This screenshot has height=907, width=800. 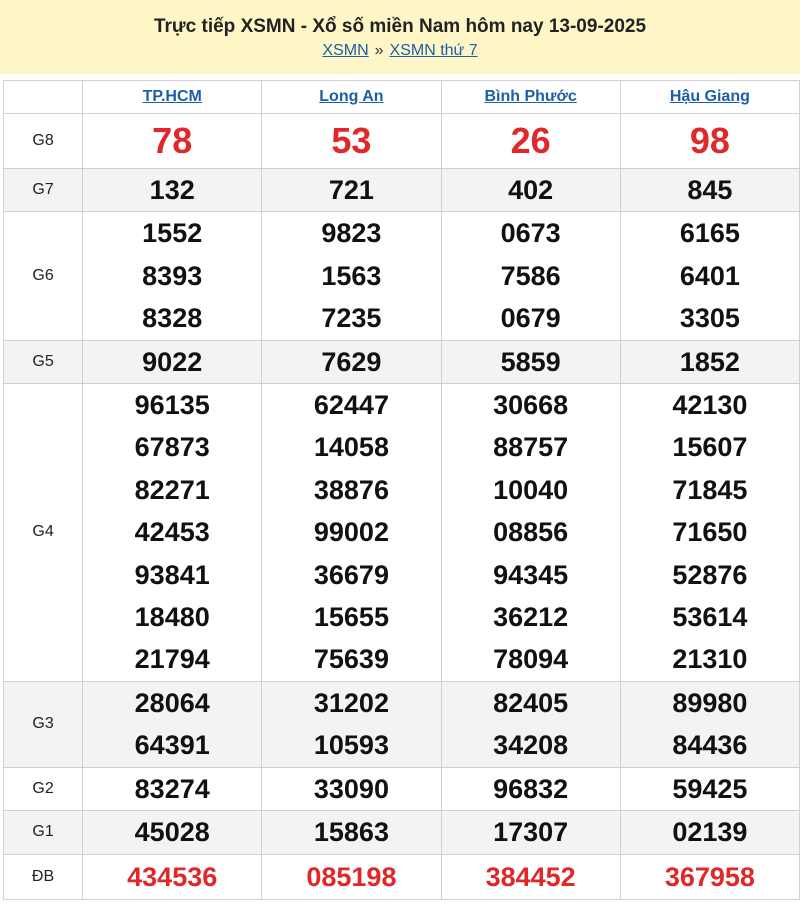 I want to click on prize-cell: 33090, so click(x=351, y=789).